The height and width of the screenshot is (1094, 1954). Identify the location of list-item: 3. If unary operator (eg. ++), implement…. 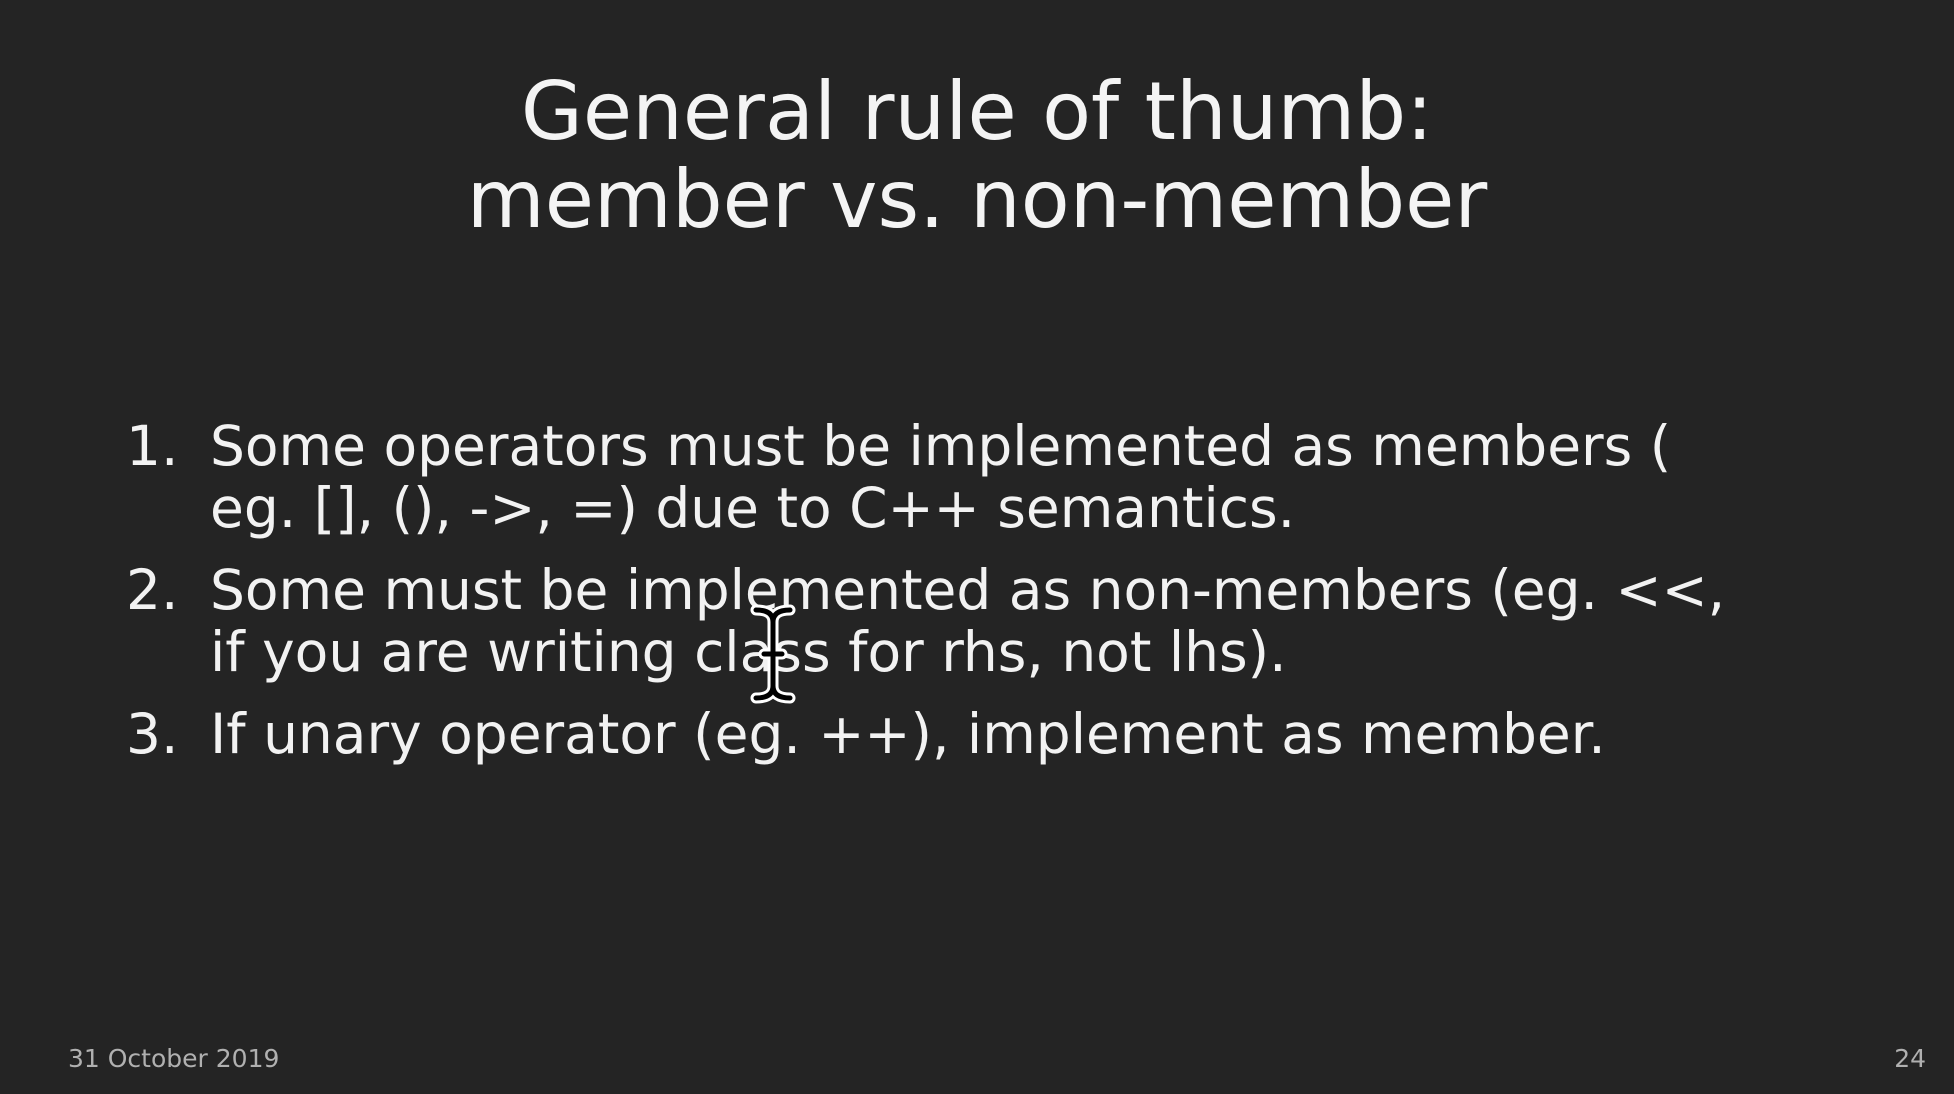
(976, 734).